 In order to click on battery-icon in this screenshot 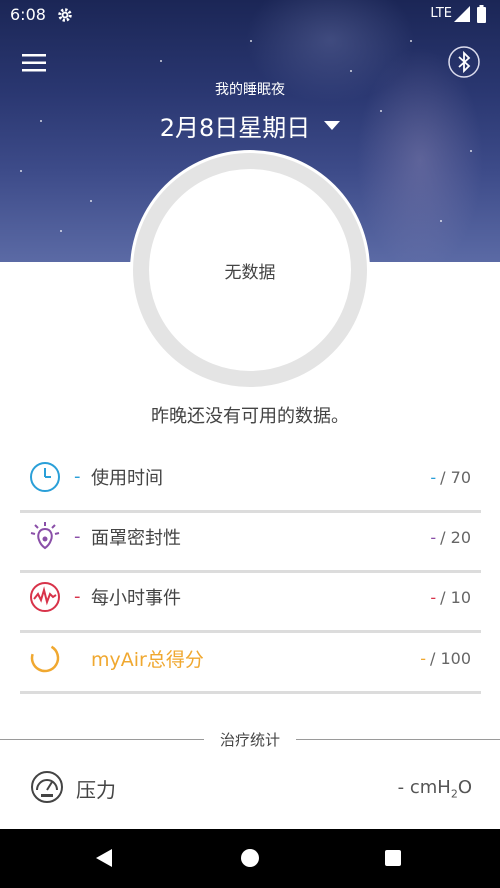, I will do `click(481, 14)`.